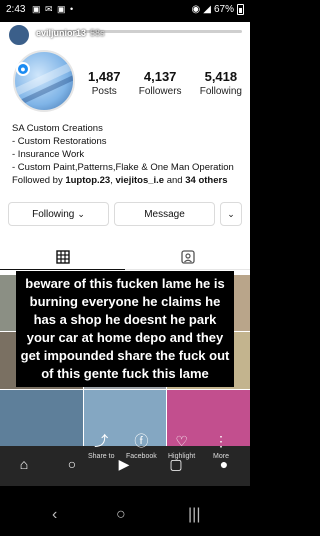 Image resolution: width=320 pixels, height=536 pixels. Describe the element at coordinates (101, 441) in the screenshot. I see `share-icon: ⤴` at that location.